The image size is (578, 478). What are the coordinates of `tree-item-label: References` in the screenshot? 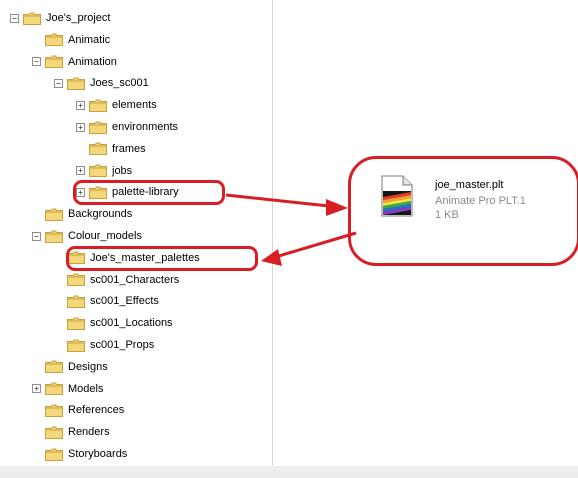 It's located at (96, 410).